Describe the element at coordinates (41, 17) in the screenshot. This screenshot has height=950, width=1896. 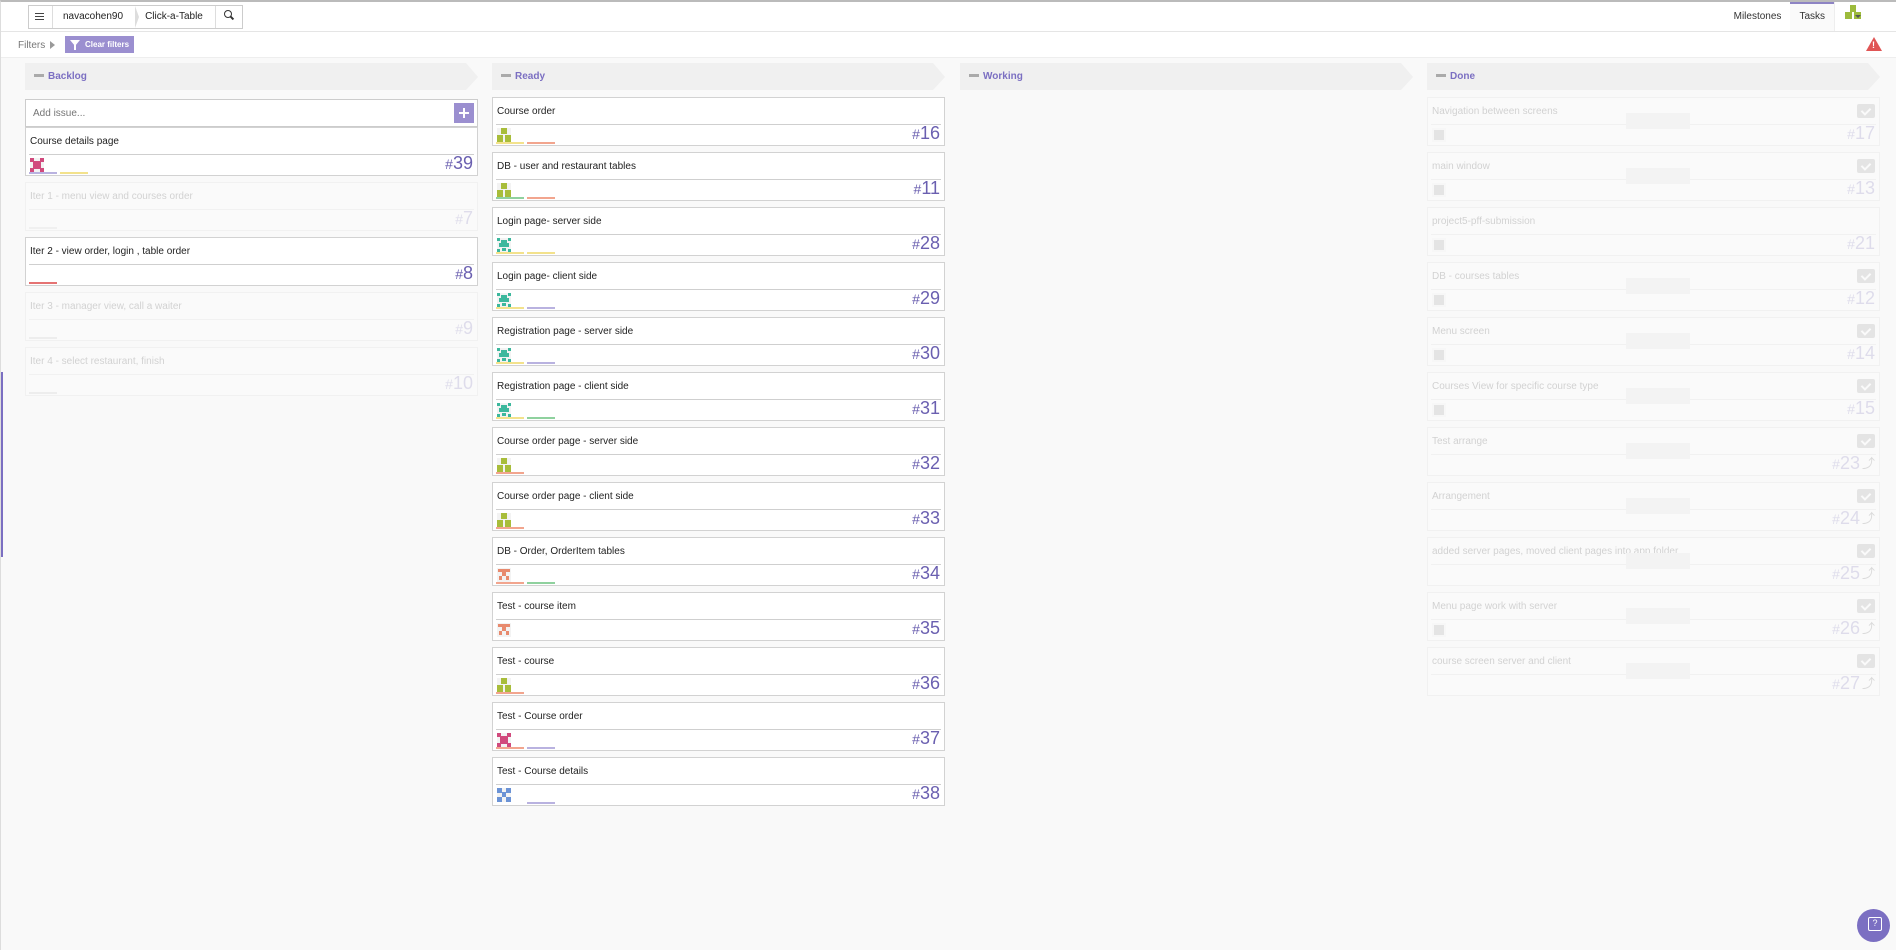
I see `menu-button` at that location.